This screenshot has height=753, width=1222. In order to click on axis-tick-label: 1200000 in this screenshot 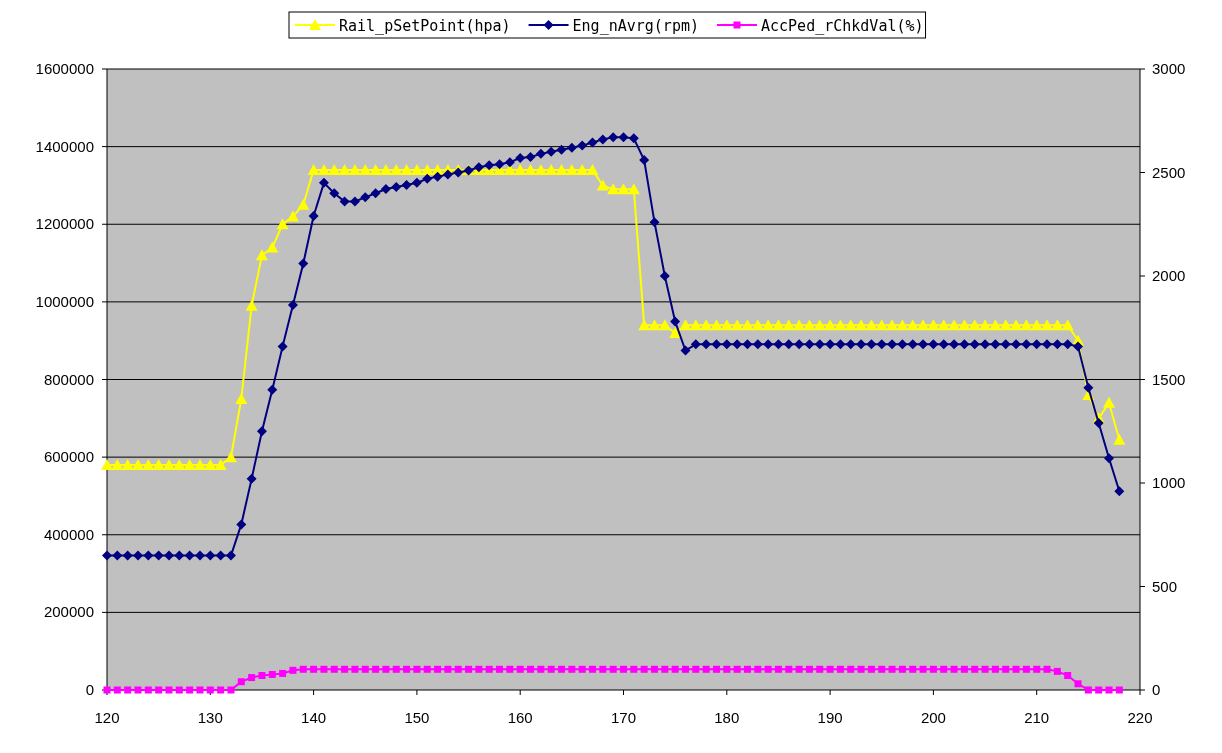, I will do `click(64, 224)`.